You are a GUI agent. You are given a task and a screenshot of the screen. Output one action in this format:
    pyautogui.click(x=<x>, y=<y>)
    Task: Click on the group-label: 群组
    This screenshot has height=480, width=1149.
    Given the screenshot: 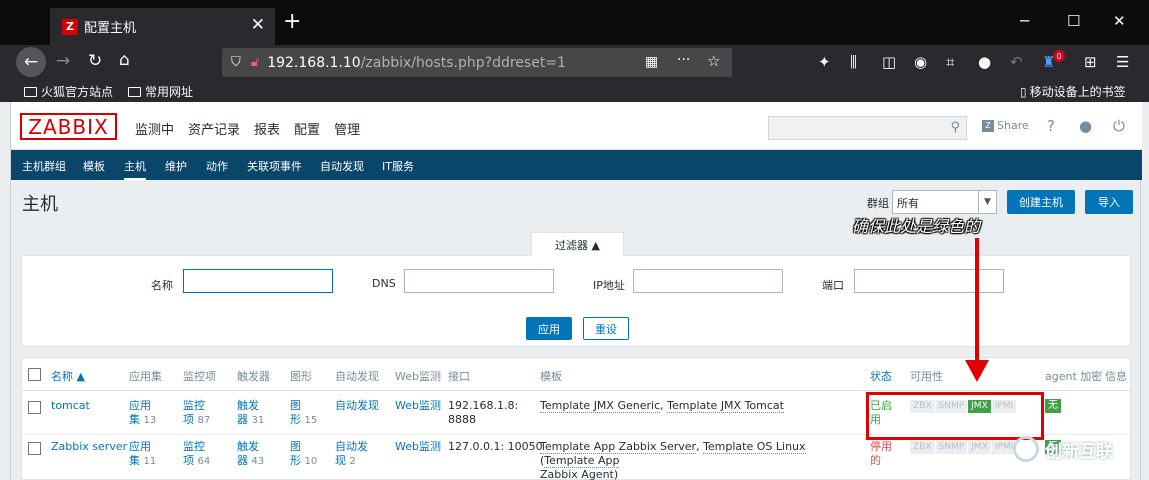 What is the action you would take?
    pyautogui.click(x=878, y=203)
    